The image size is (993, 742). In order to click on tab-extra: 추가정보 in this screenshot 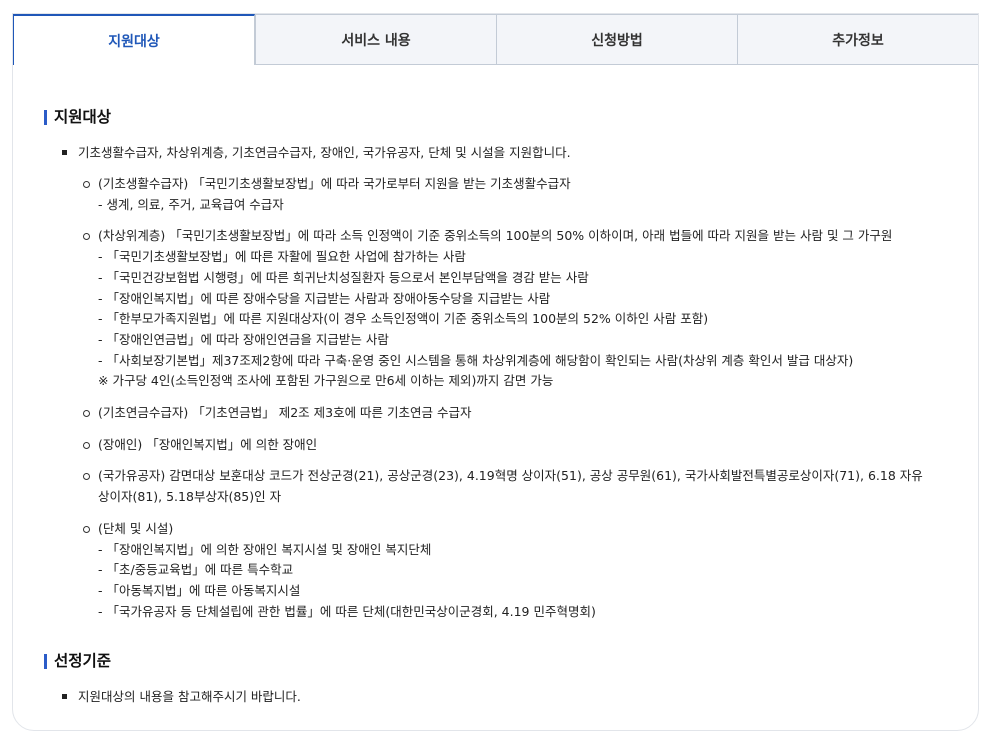, I will do `click(857, 39)`.